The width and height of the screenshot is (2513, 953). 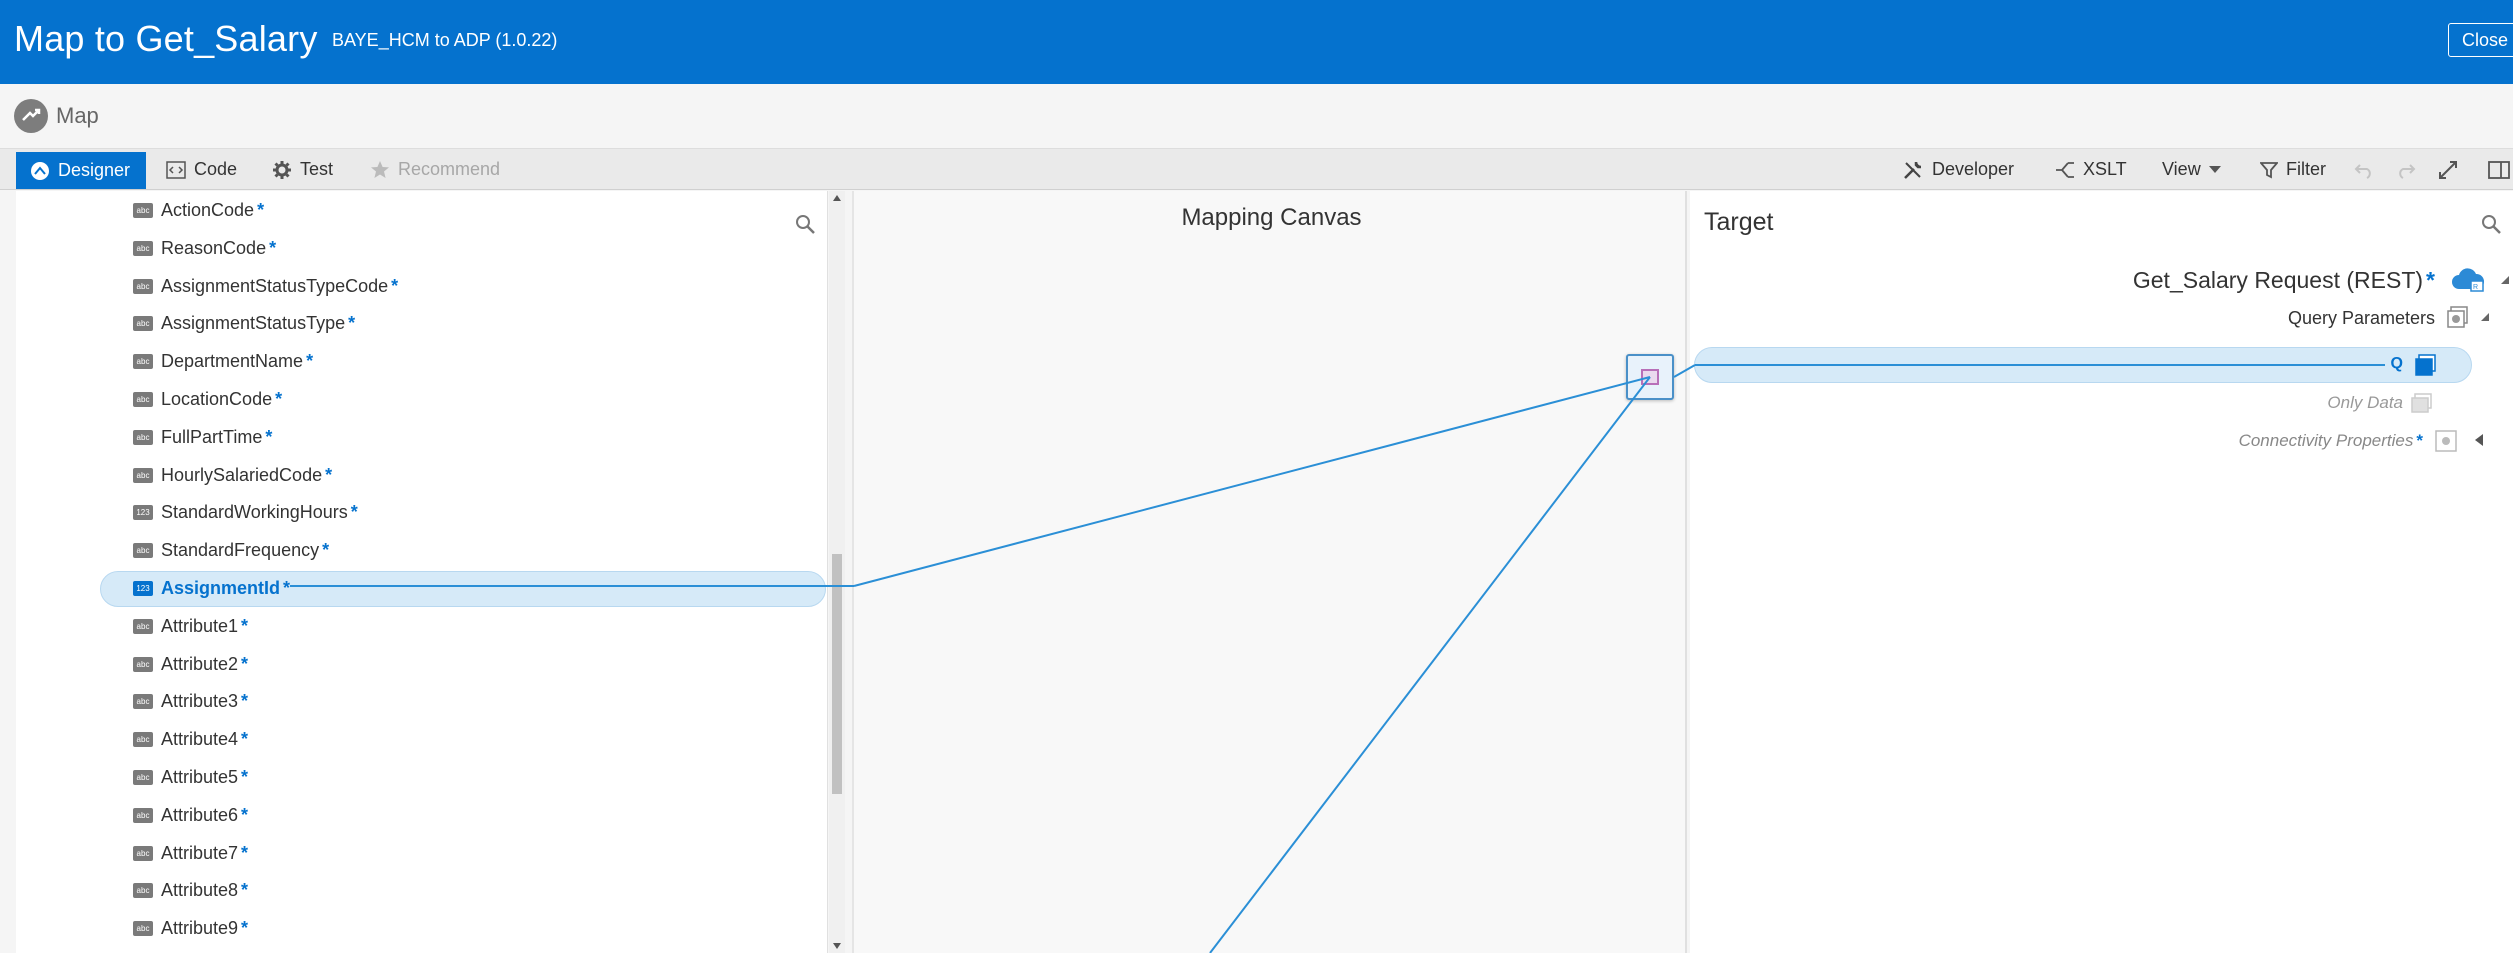 What do you see at coordinates (200, 739) in the screenshot?
I see `source-tree-item-text: Attribute4` at bounding box center [200, 739].